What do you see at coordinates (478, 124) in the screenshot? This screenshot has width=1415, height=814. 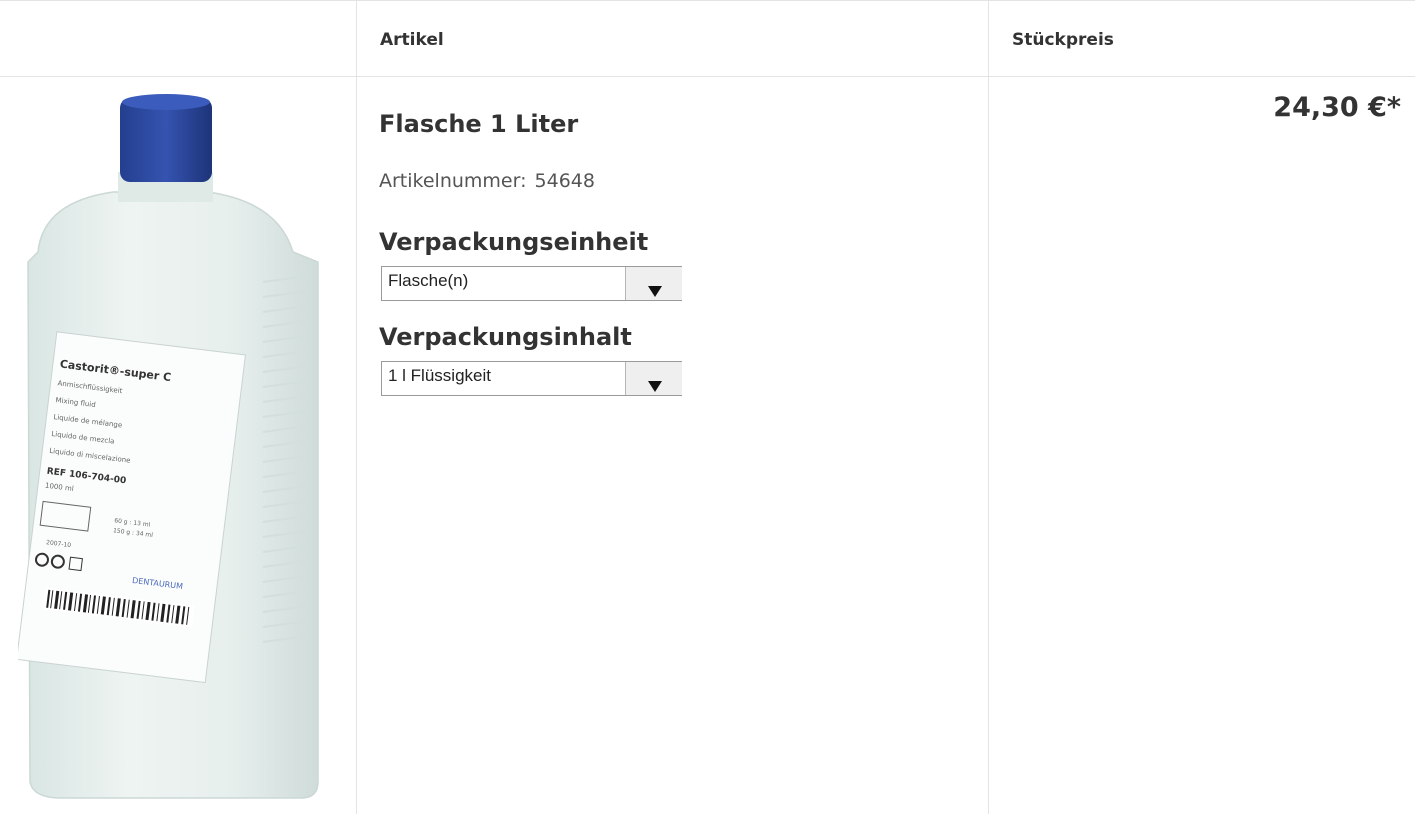 I see `product-title: Flasche 1 Liter` at bounding box center [478, 124].